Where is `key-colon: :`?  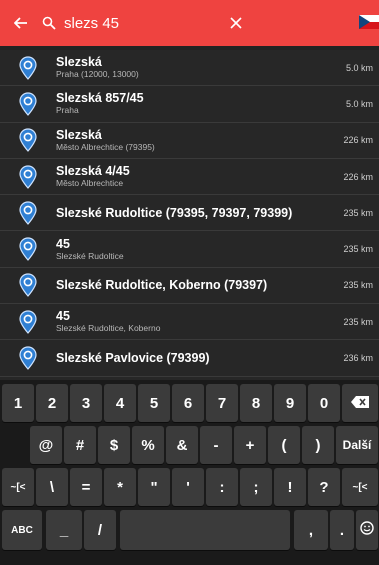
key-colon: : is located at coordinates (222, 487).